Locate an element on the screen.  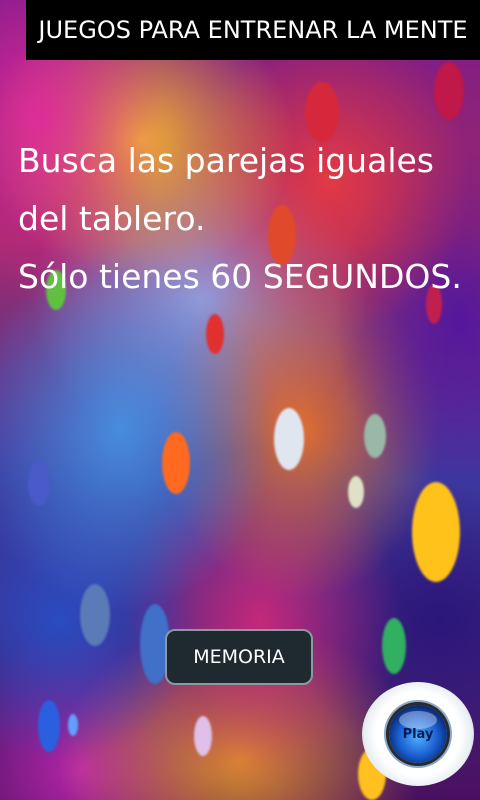
memoria-button: MEMORIA is located at coordinates (239, 657).